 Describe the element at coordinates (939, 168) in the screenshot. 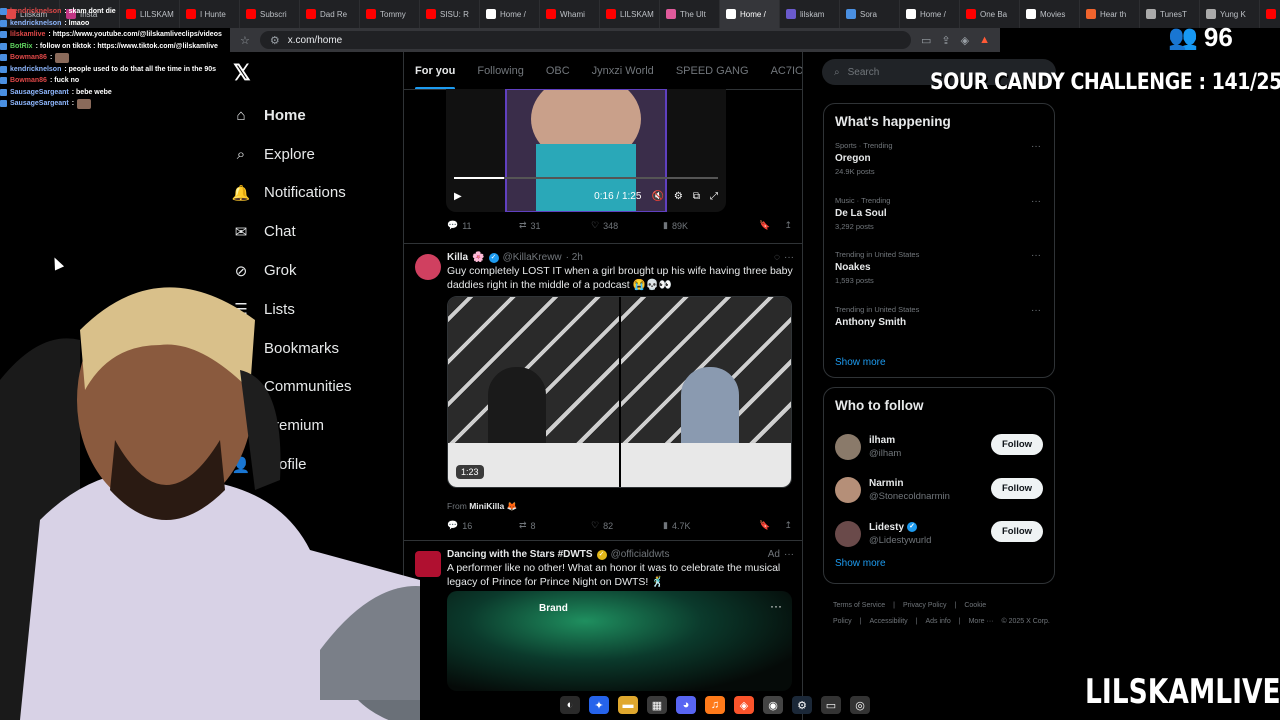

I see `trend-item: Sports · Trending Oregon 24.9K posts ···` at that location.